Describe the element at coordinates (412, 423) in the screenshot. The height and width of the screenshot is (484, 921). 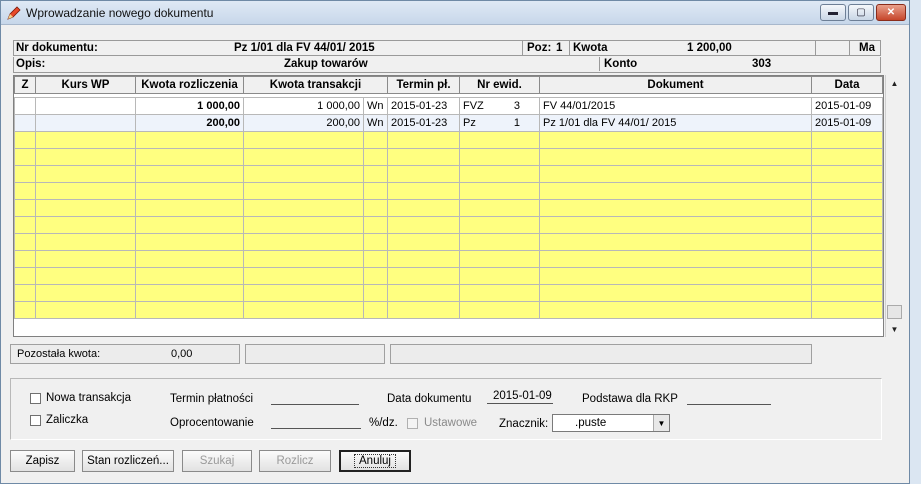
I see `ustawowe-checkbox` at that location.